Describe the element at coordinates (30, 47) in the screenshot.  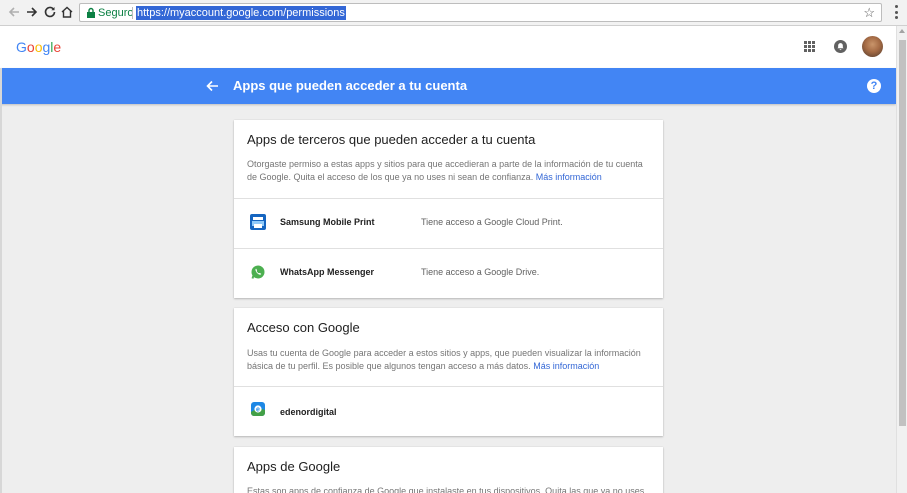
I see `logo-letter: o` at that location.